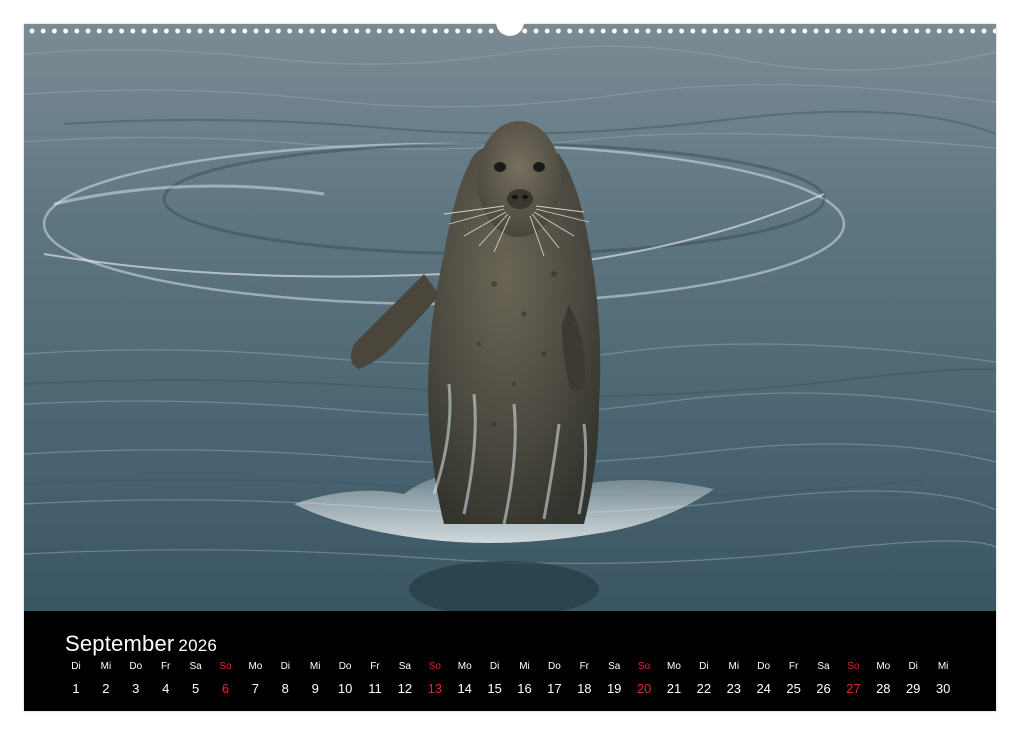 The height and width of the screenshot is (735, 1020). Describe the element at coordinates (644, 688) in the screenshot. I see `day-number: 20` at that location.